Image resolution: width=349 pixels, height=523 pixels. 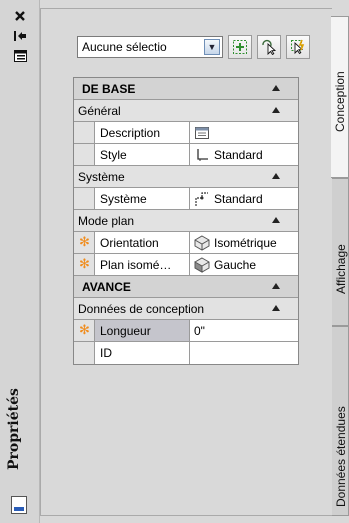 What do you see at coordinates (202, 199) in the screenshot?
I see `system-icon` at bounding box center [202, 199].